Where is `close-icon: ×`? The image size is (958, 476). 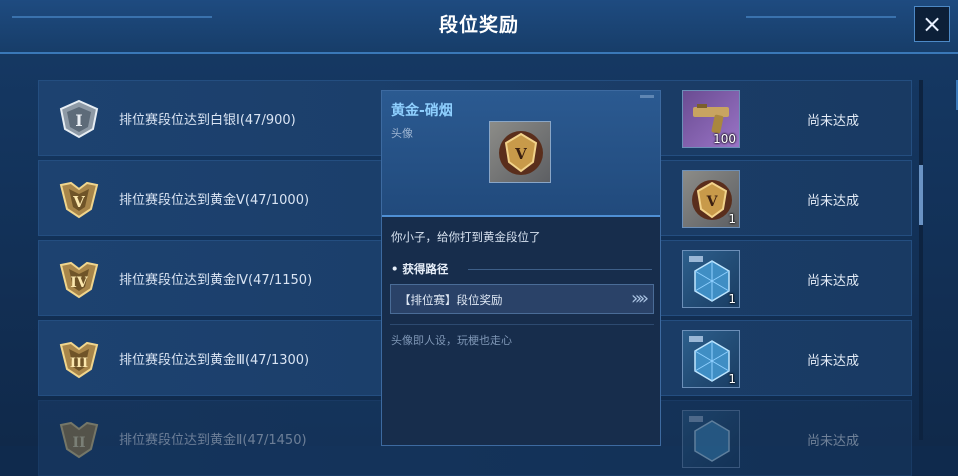 close-icon: × is located at coordinates (932, 24).